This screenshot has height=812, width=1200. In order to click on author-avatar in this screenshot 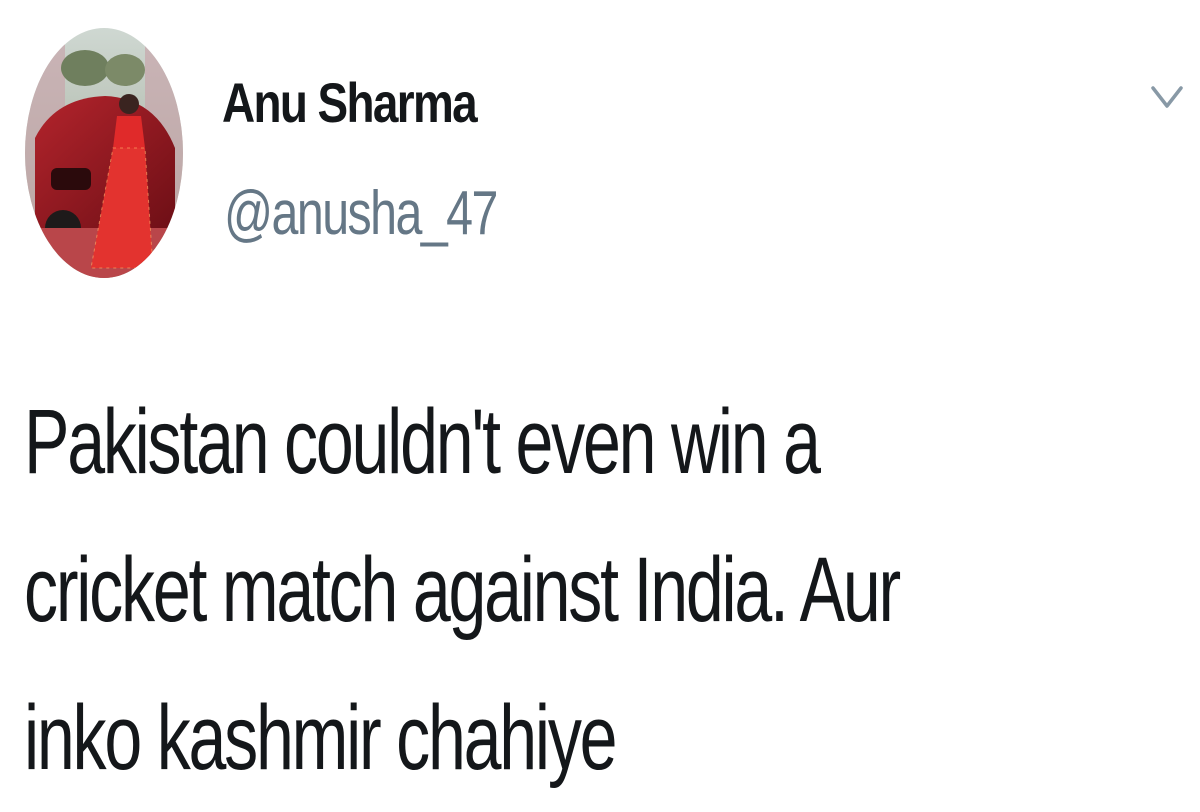, I will do `click(104, 153)`.